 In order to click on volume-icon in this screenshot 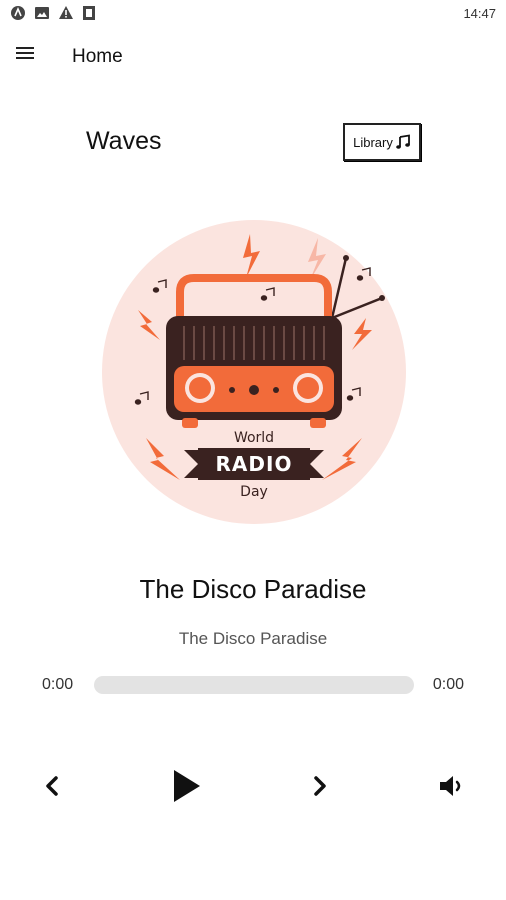, I will do `click(450, 786)`.